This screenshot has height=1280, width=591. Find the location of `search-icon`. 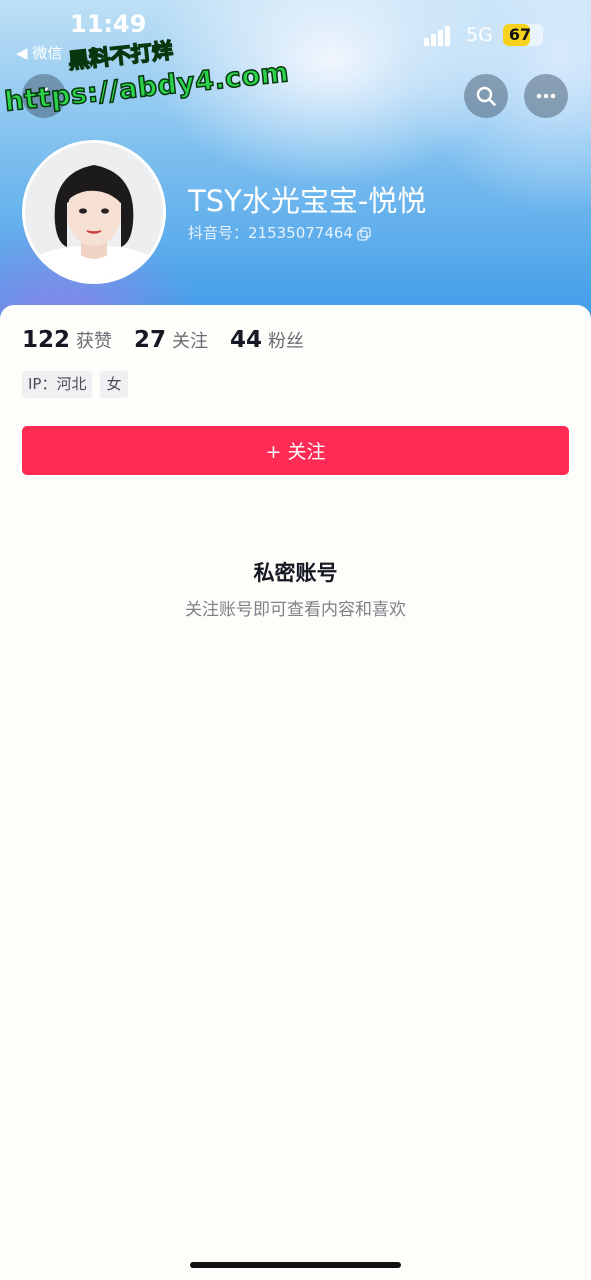

search-icon is located at coordinates (486, 96).